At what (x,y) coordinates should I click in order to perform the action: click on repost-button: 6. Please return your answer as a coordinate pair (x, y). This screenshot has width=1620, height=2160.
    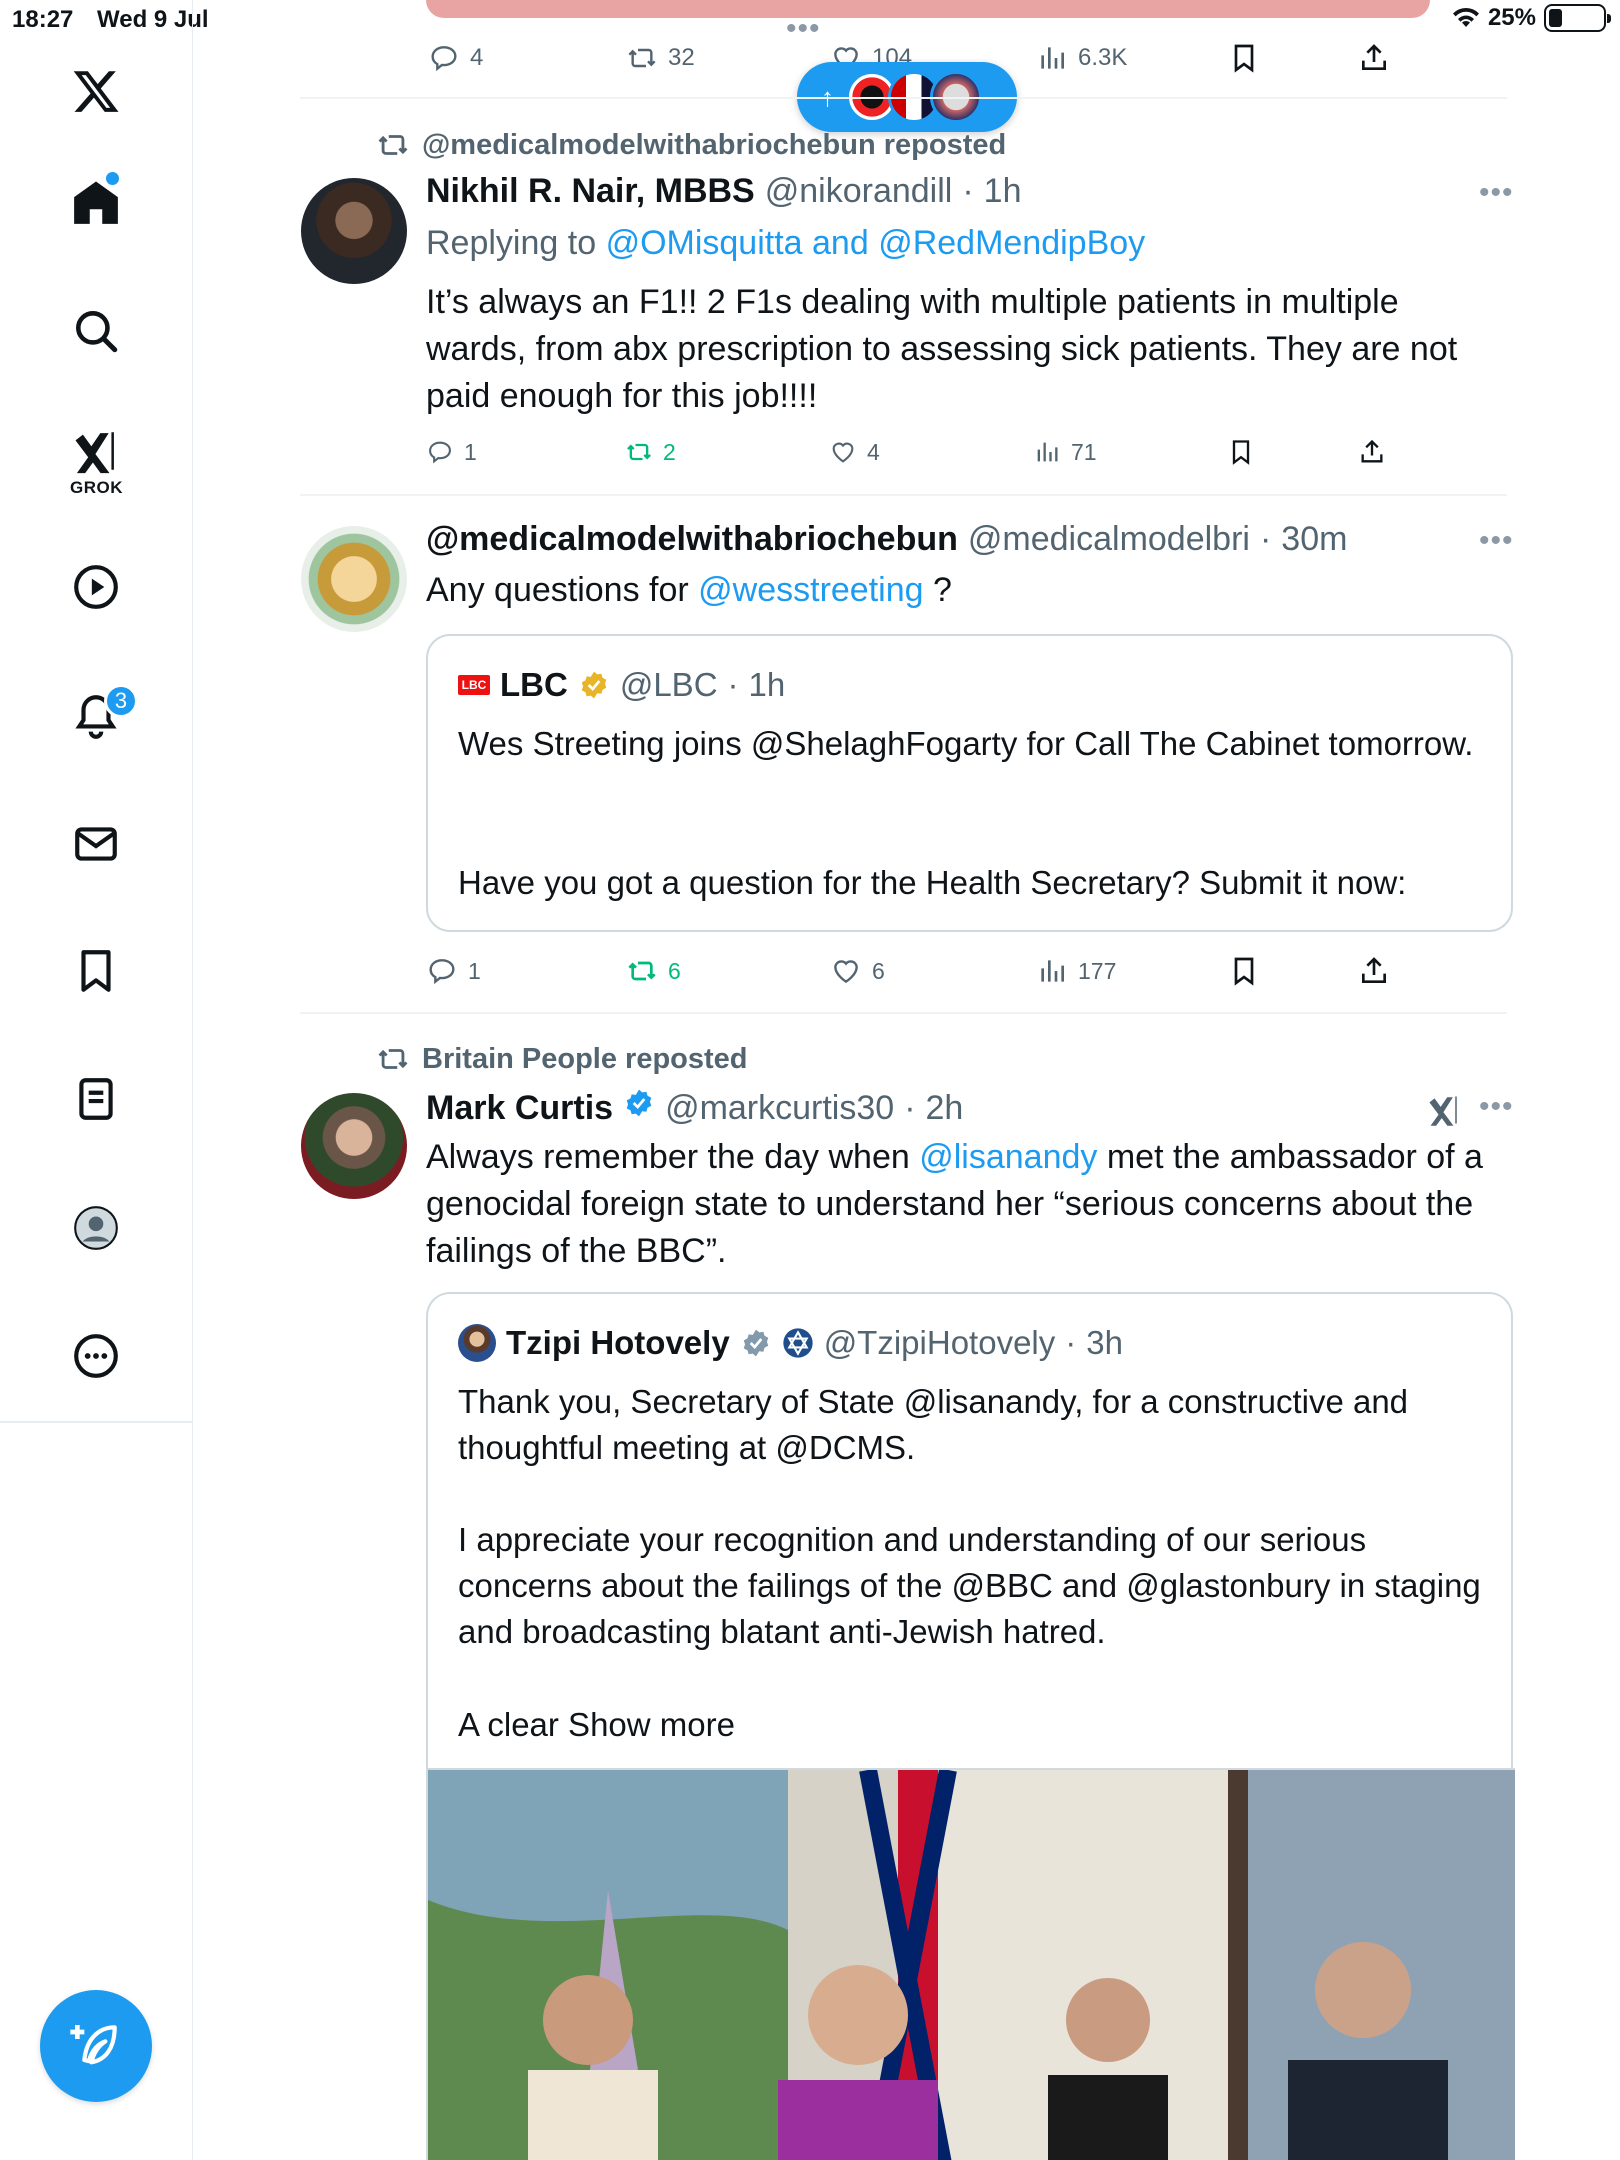
    Looking at the image, I should click on (653, 971).